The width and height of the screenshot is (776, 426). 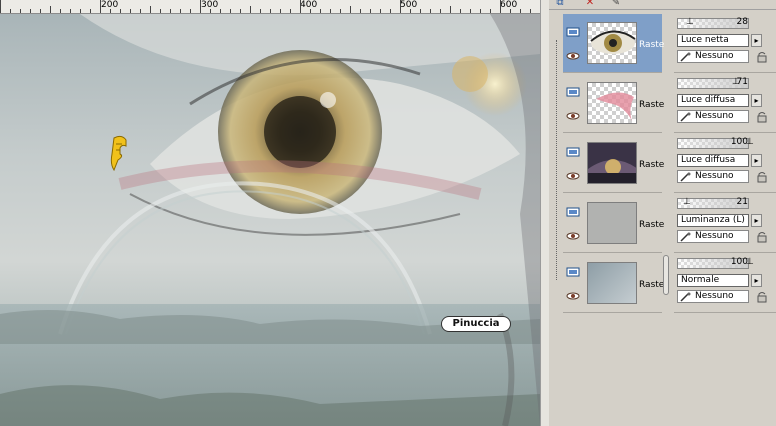 I want to click on layer-properties: ⊥ 21 Luminanza (L) ▸ Nessuno, so click(x=725, y=223).